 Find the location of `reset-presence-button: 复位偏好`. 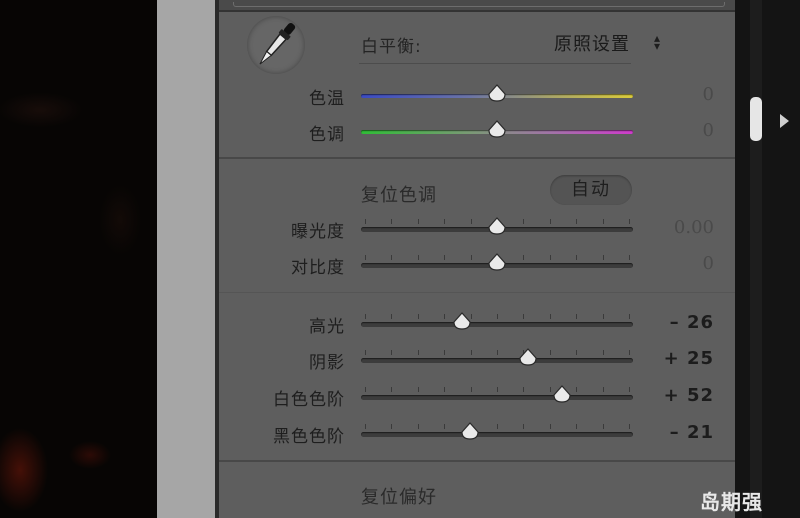

reset-presence-button: 复位偏好 is located at coordinates (399, 496).